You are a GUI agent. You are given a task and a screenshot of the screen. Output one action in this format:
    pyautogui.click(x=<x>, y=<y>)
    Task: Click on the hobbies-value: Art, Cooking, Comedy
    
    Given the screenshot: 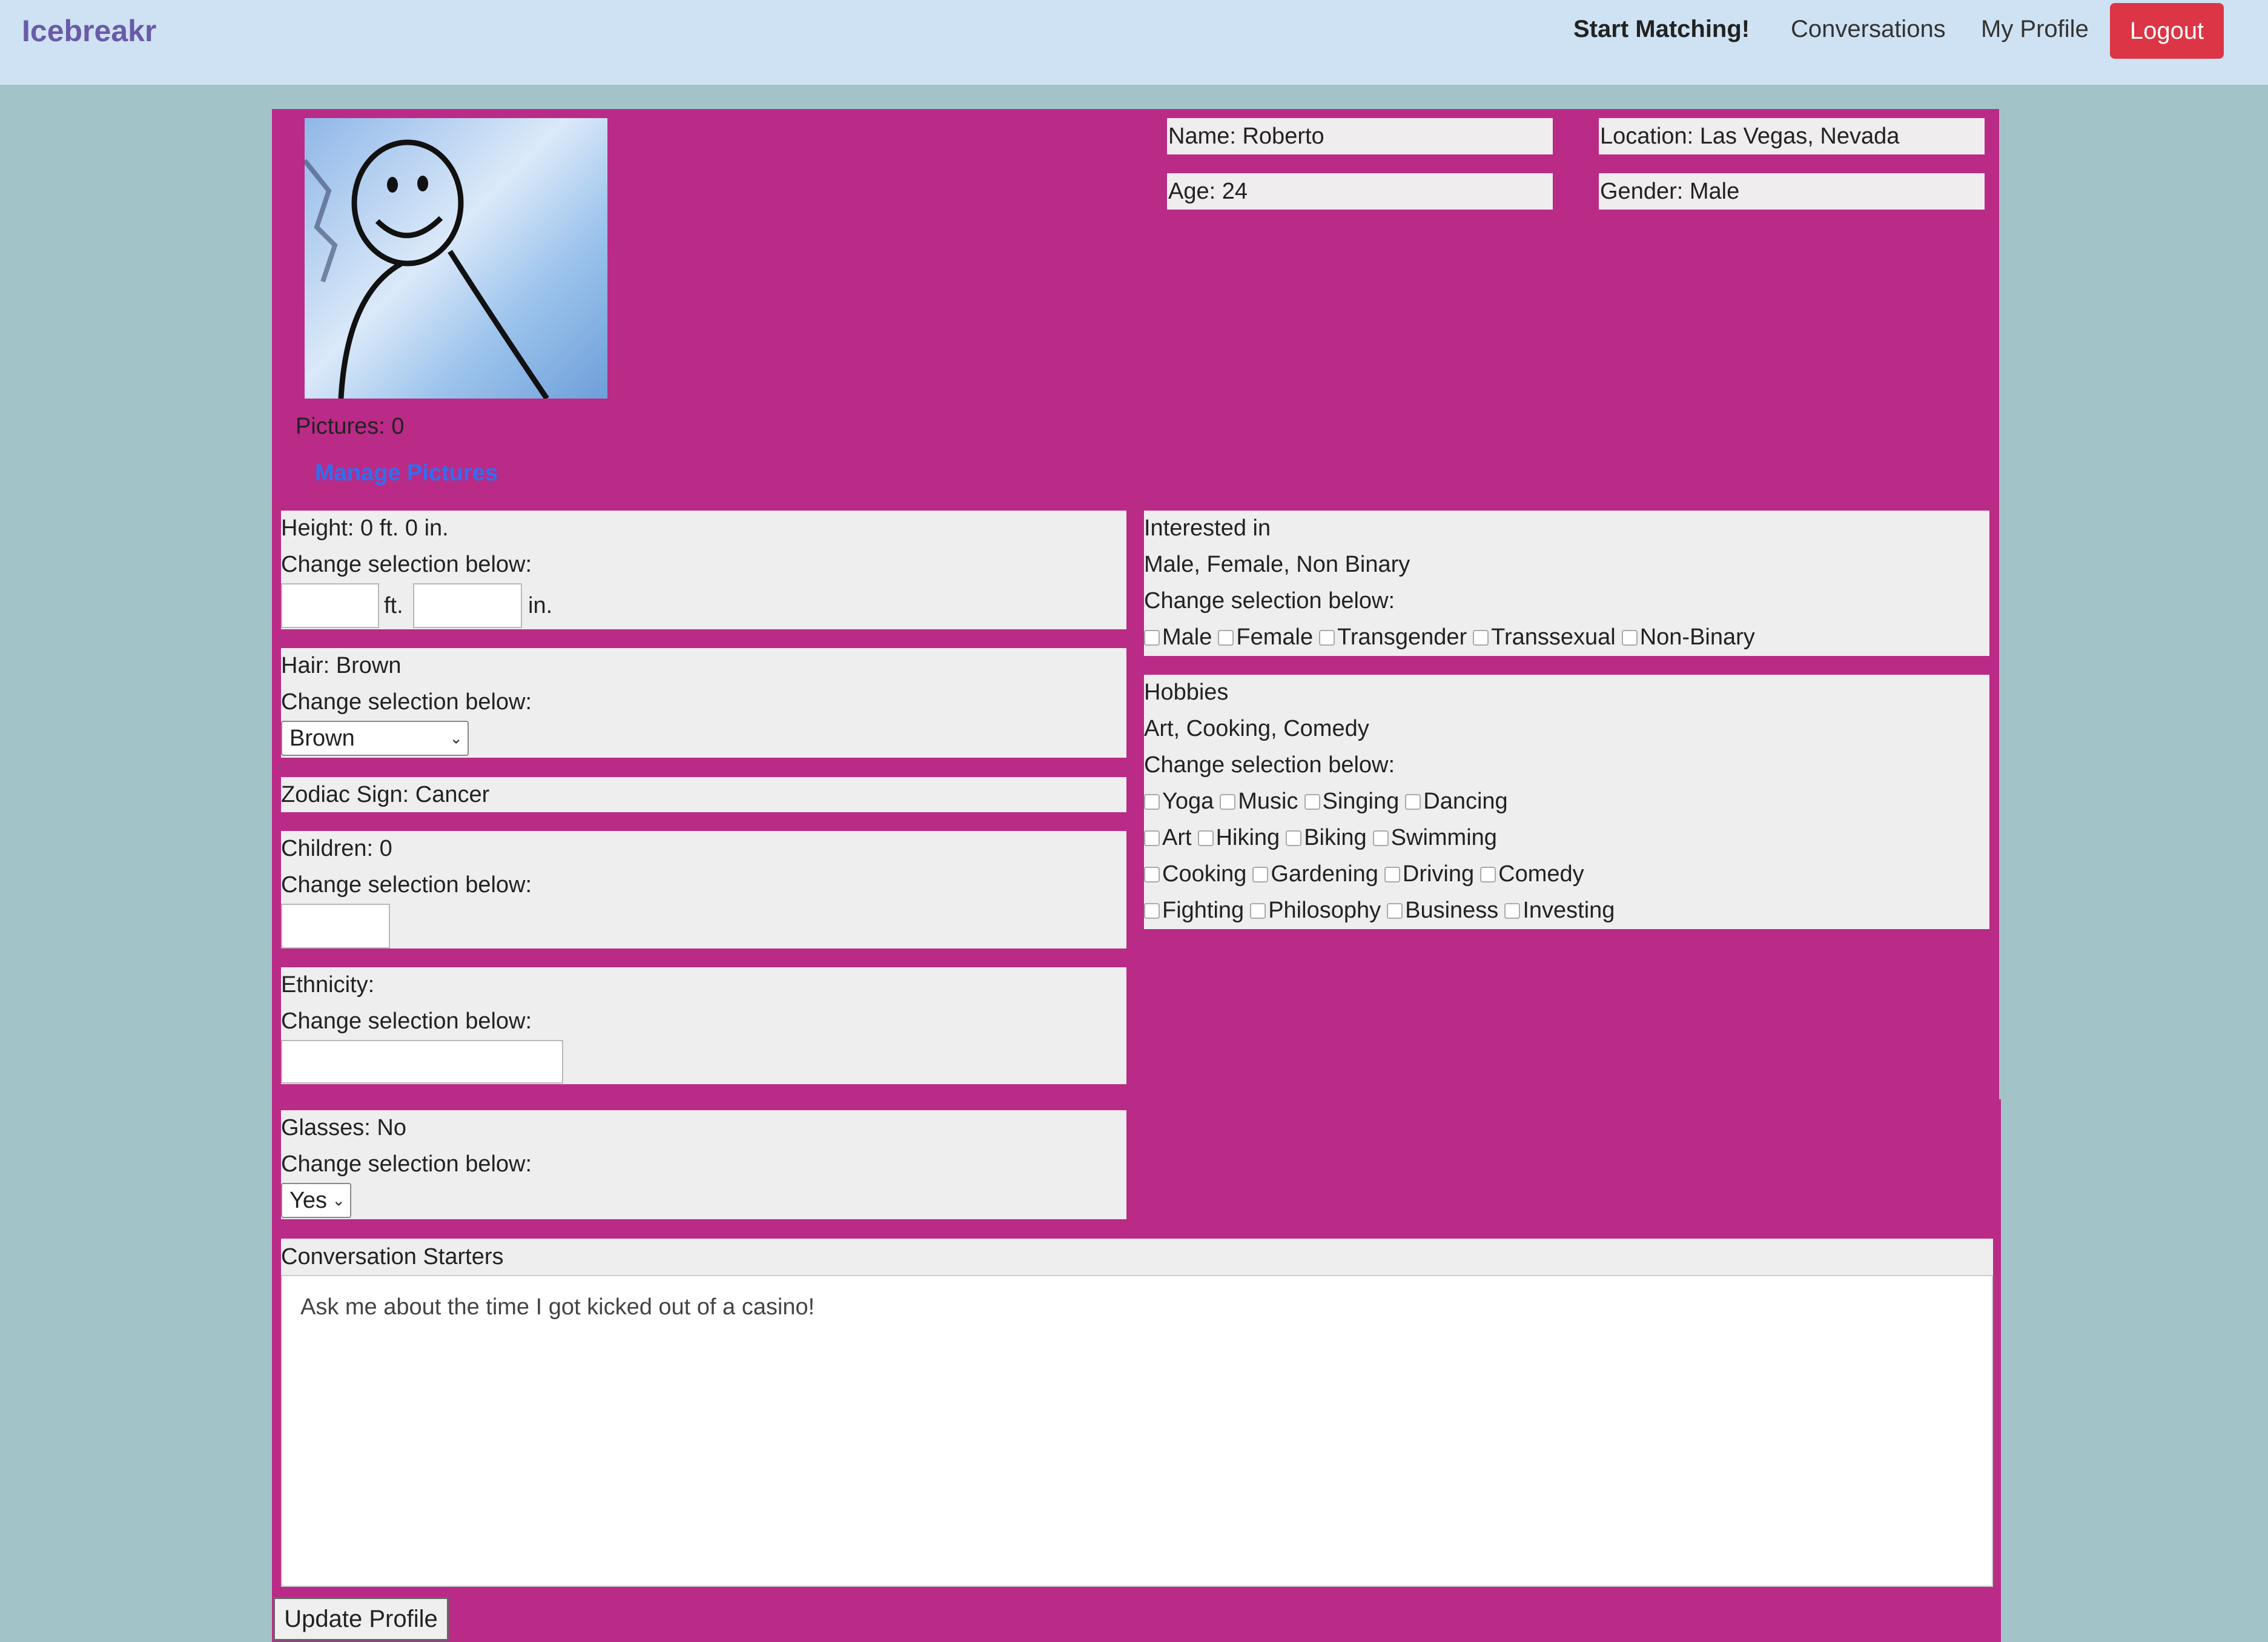 What is the action you would take?
    pyautogui.click(x=1256, y=728)
    